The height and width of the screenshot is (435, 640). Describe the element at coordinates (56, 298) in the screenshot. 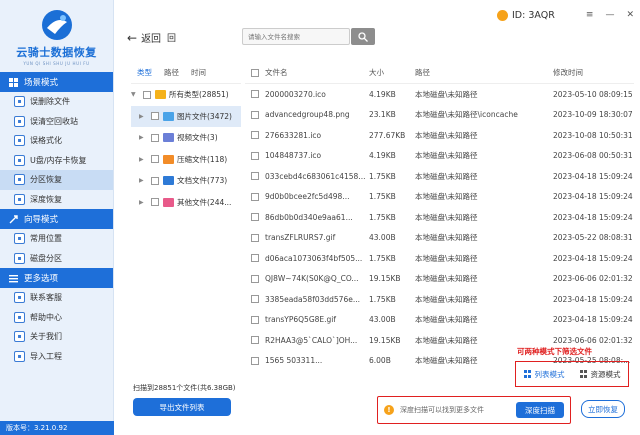

I see `sidebar-item-contact-support: ▪ 联系客服` at that location.